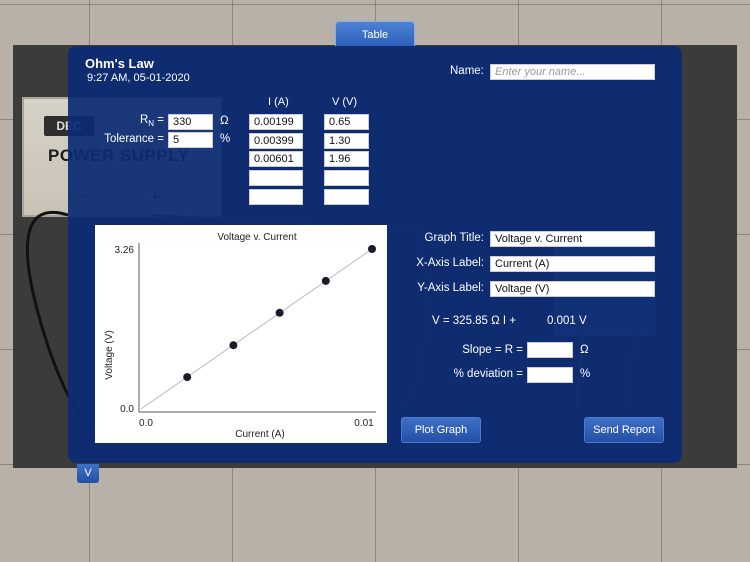  What do you see at coordinates (550, 350) in the screenshot?
I see `slope-input` at bounding box center [550, 350].